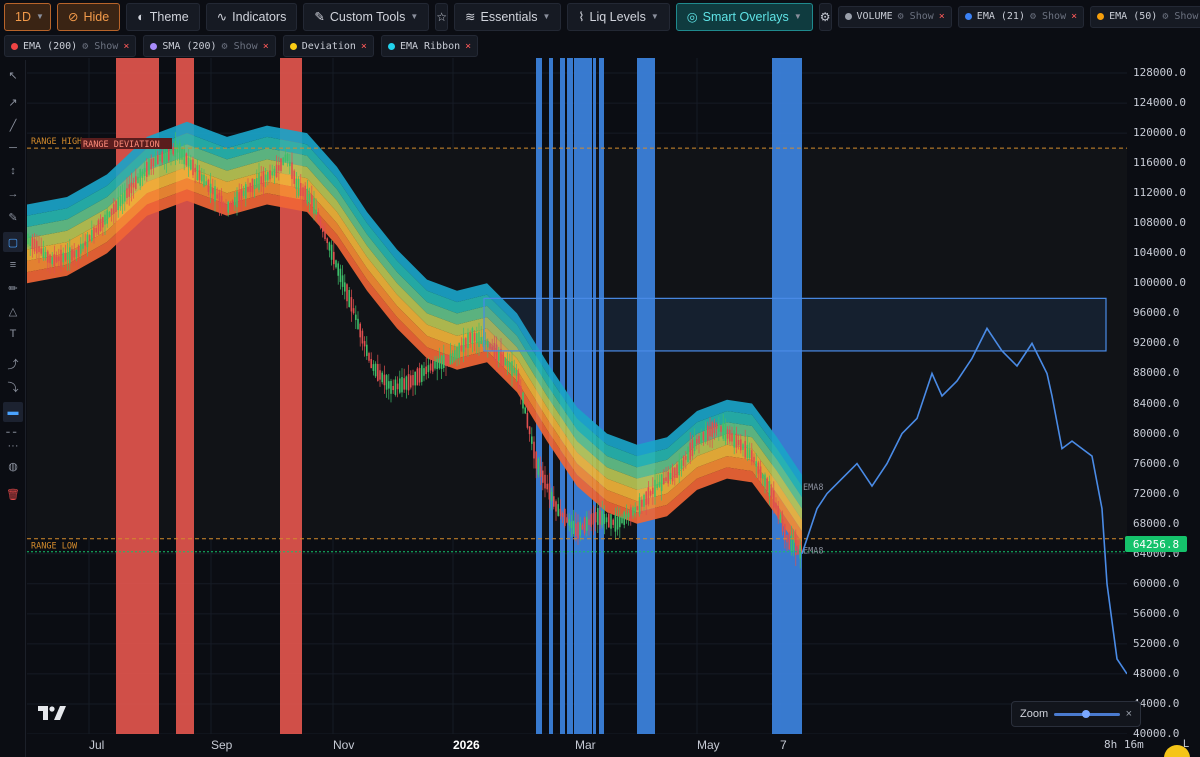 The height and width of the screenshot is (757, 1200). Describe the element at coordinates (13, 334) in the screenshot. I see `text-icon: T` at that location.